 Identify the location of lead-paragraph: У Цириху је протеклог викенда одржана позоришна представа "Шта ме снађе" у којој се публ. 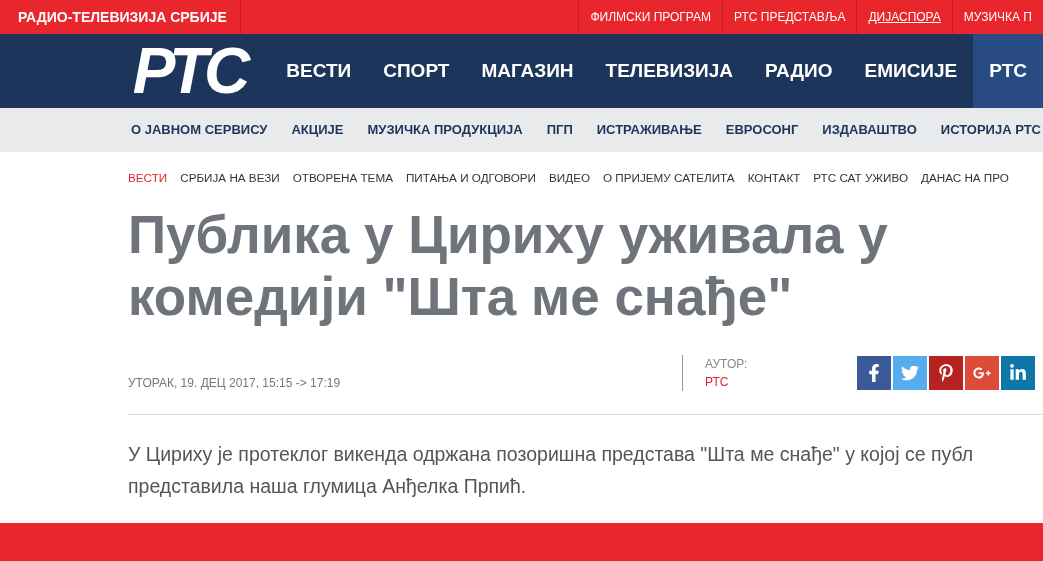
(551, 454).